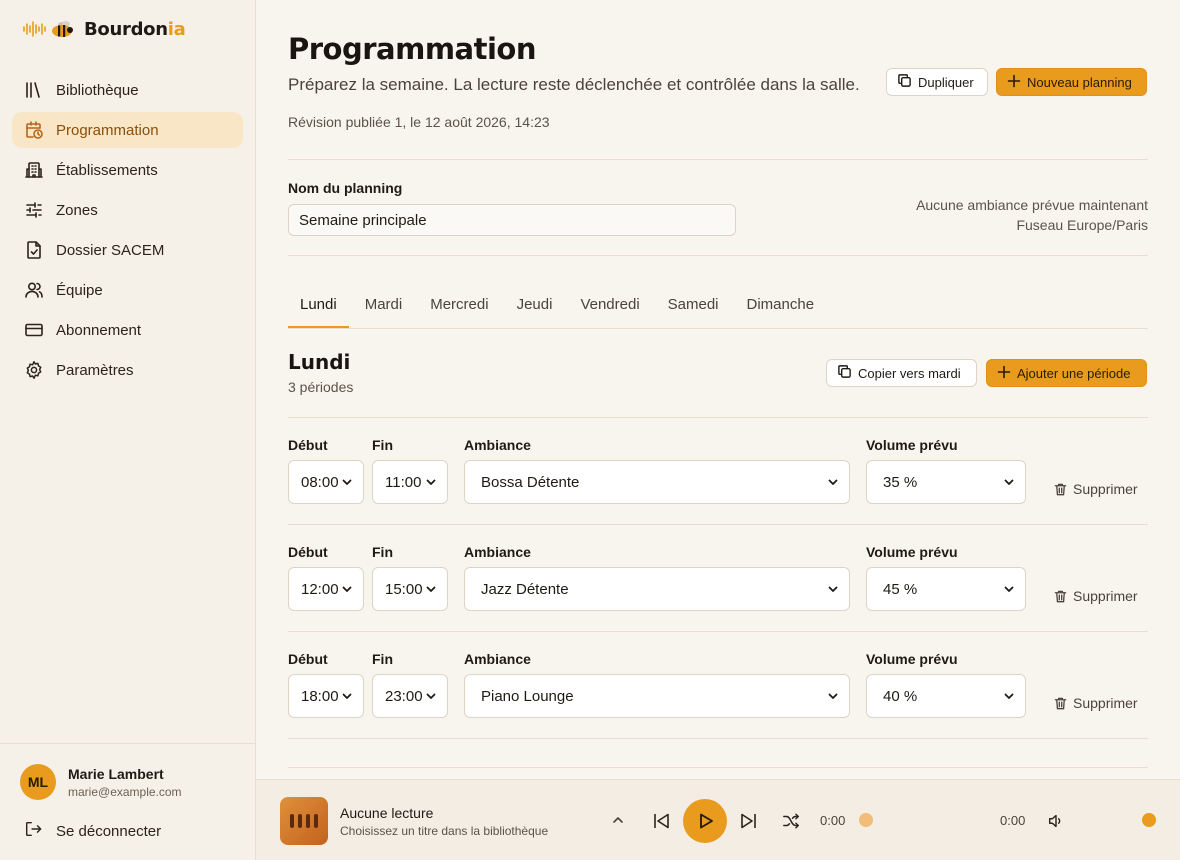 The image size is (1180, 860). What do you see at coordinates (459, 306) in the screenshot?
I see `tab-mercredi: Mercredi` at bounding box center [459, 306].